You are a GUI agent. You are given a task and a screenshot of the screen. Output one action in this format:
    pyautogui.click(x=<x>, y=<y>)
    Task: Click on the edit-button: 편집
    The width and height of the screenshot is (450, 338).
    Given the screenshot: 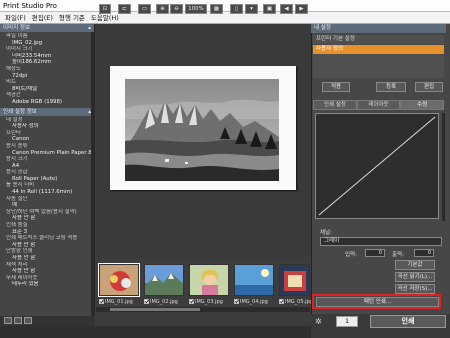 What is the action you would take?
    pyautogui.click(x=429, y=87)
    